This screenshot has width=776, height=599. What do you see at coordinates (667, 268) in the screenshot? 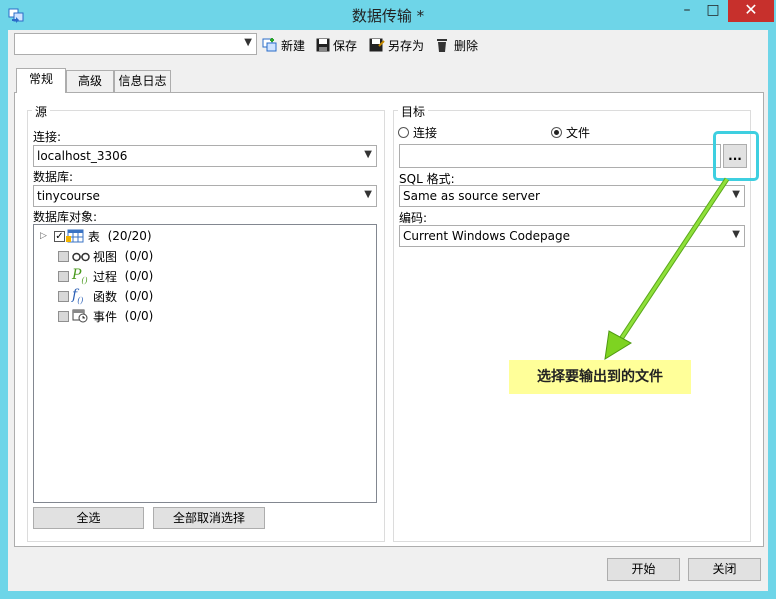
I see `annotation-arrow-icon` at bounding box center [667, 268].